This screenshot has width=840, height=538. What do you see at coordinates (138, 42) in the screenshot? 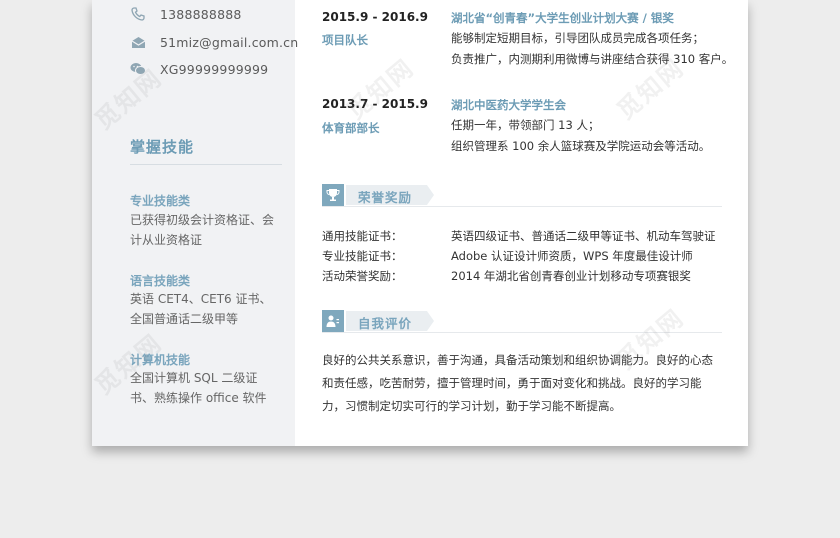
I see `email-icon` at bounding box center [138, 42].